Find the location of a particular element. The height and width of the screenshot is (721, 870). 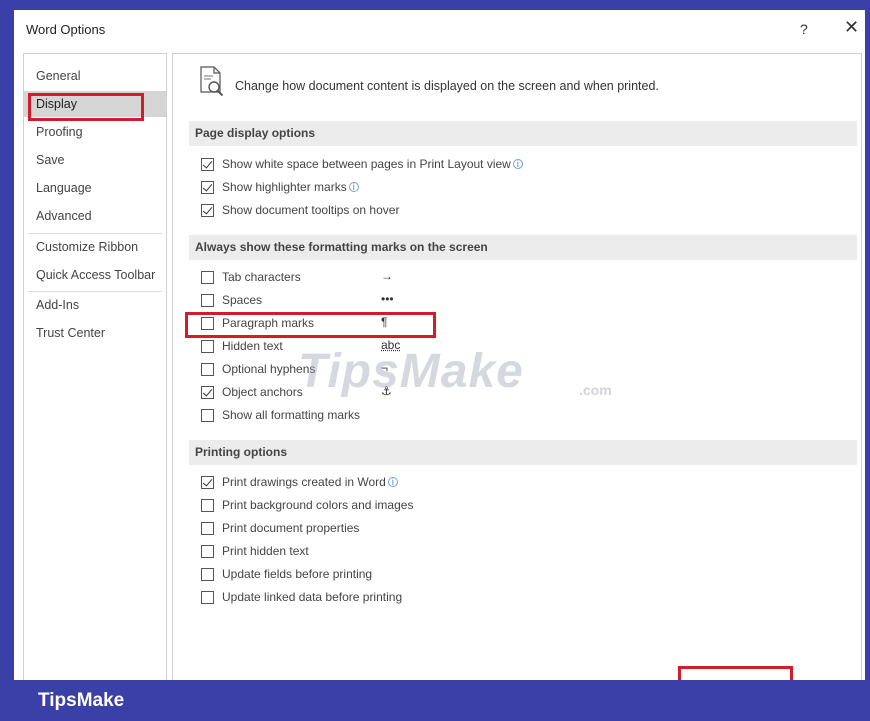

nav-item-quick-access-toolbar: Quick Access Toolbar is located at coordinates (95, 275).